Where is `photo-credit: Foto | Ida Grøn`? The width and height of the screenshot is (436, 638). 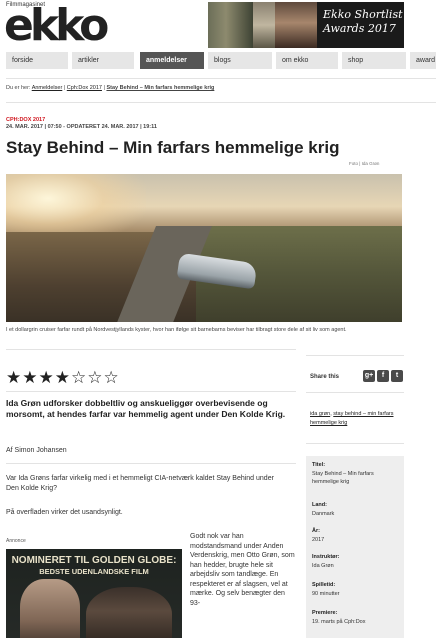
photo-credit: Foto | Ida Grøn is located at coordinates (364, 163).